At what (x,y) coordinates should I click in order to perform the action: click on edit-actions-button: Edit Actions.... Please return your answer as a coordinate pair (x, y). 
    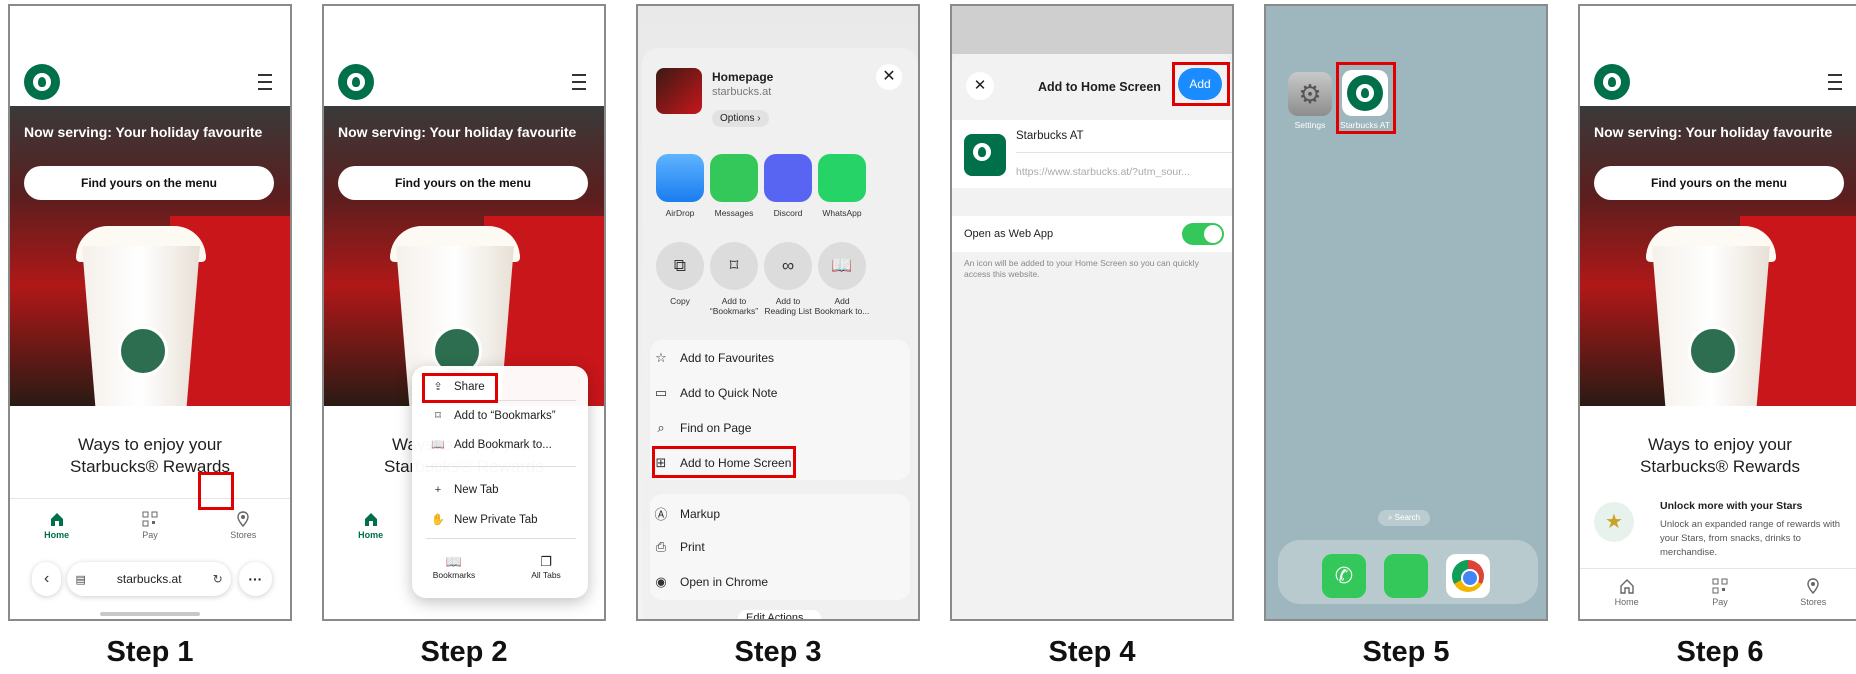
    Looking at the image, I should click on (779, 614).